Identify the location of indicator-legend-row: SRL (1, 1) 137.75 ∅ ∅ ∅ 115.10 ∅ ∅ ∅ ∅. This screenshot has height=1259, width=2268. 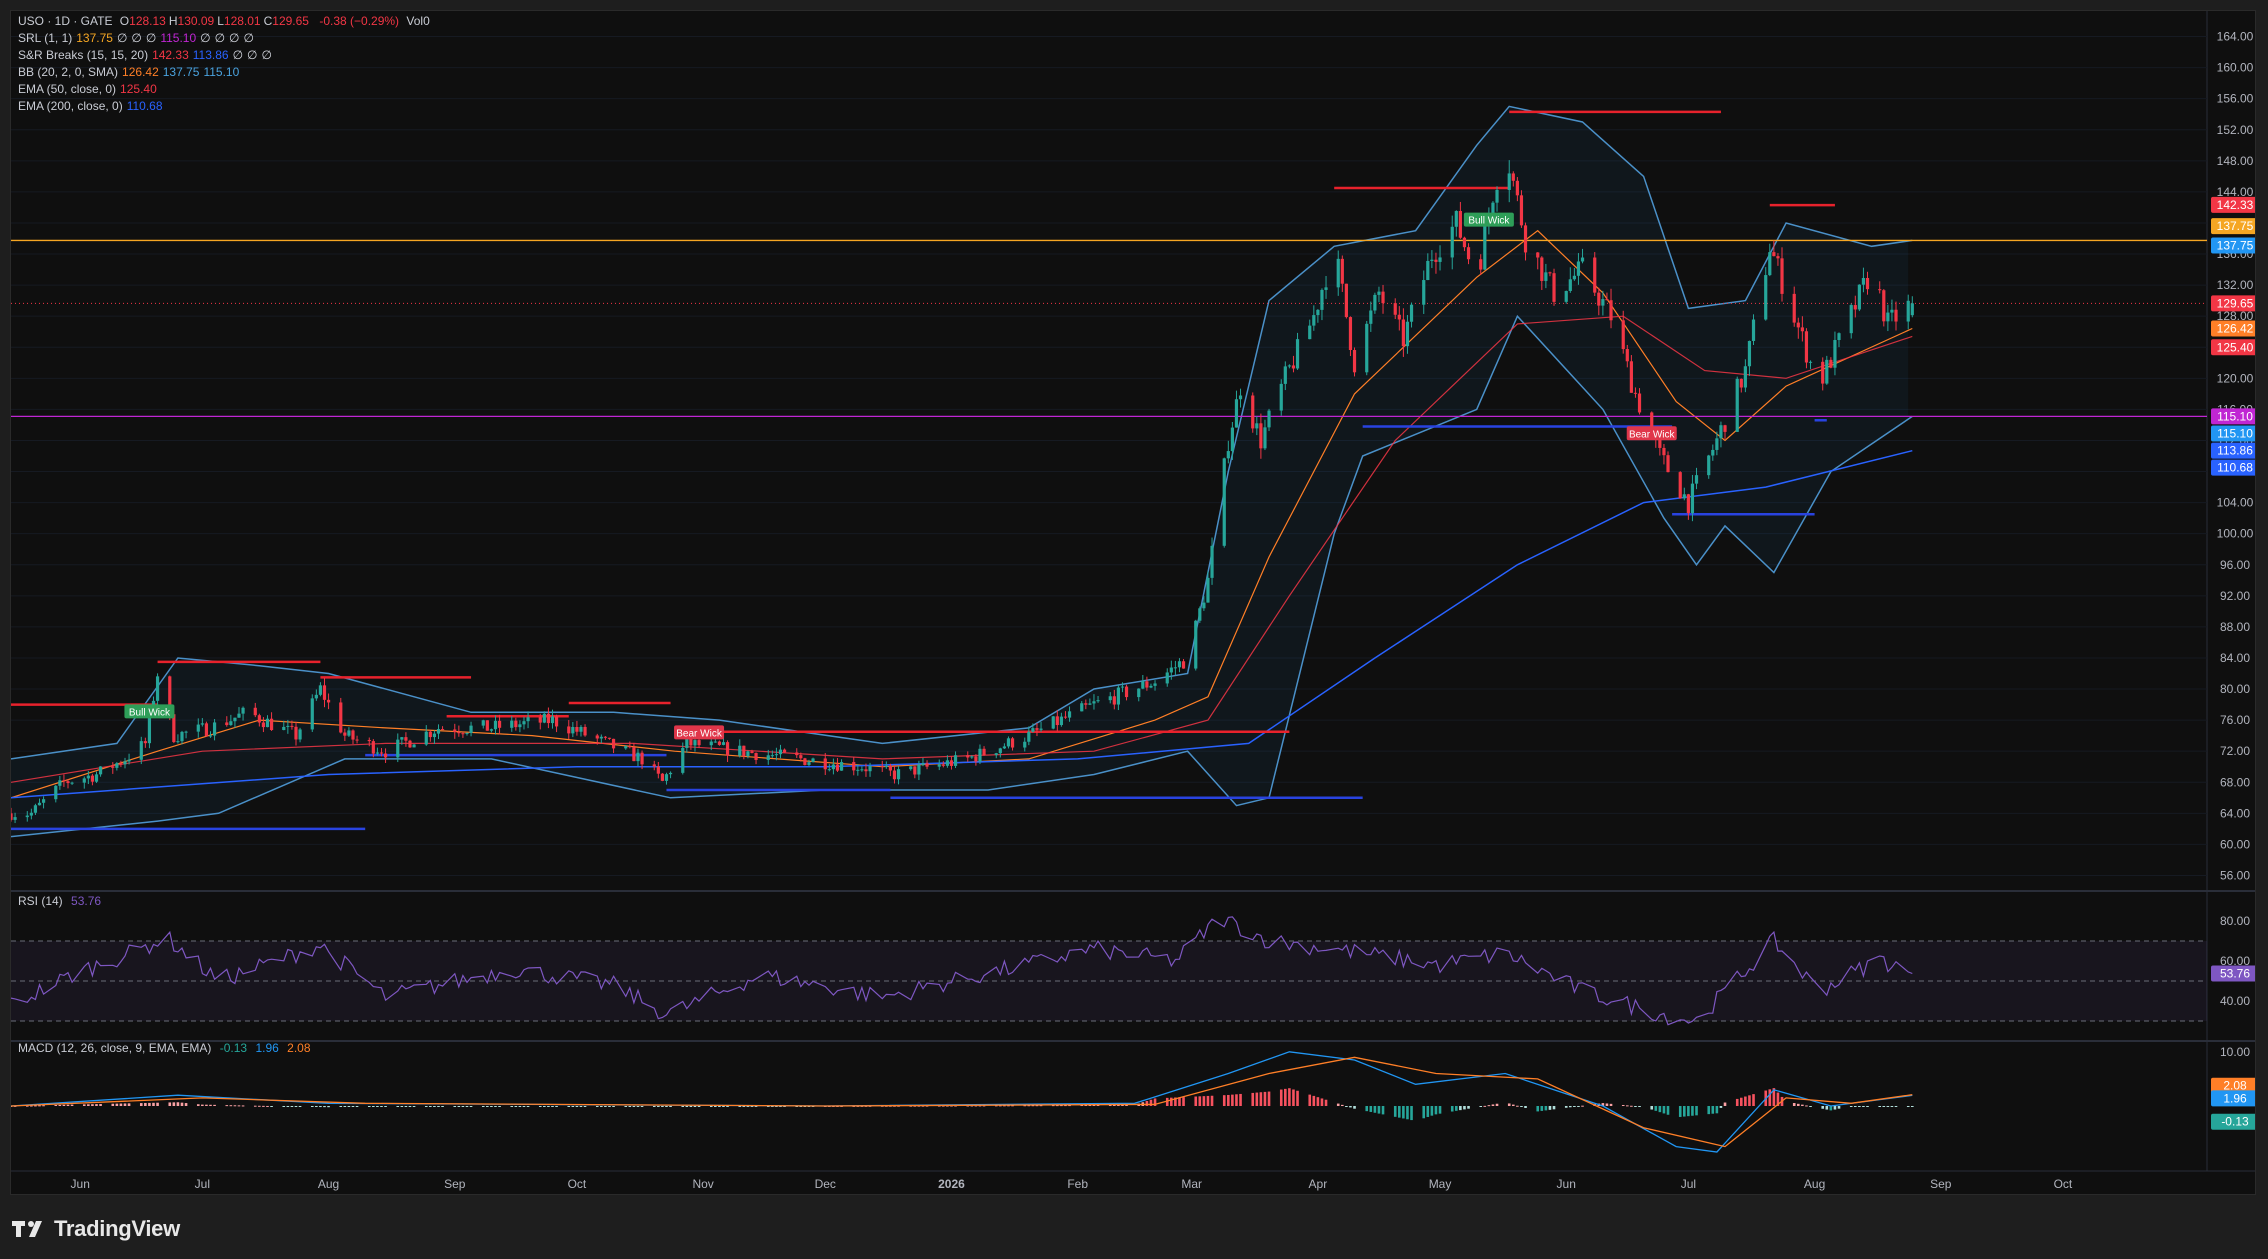
(138, 38).